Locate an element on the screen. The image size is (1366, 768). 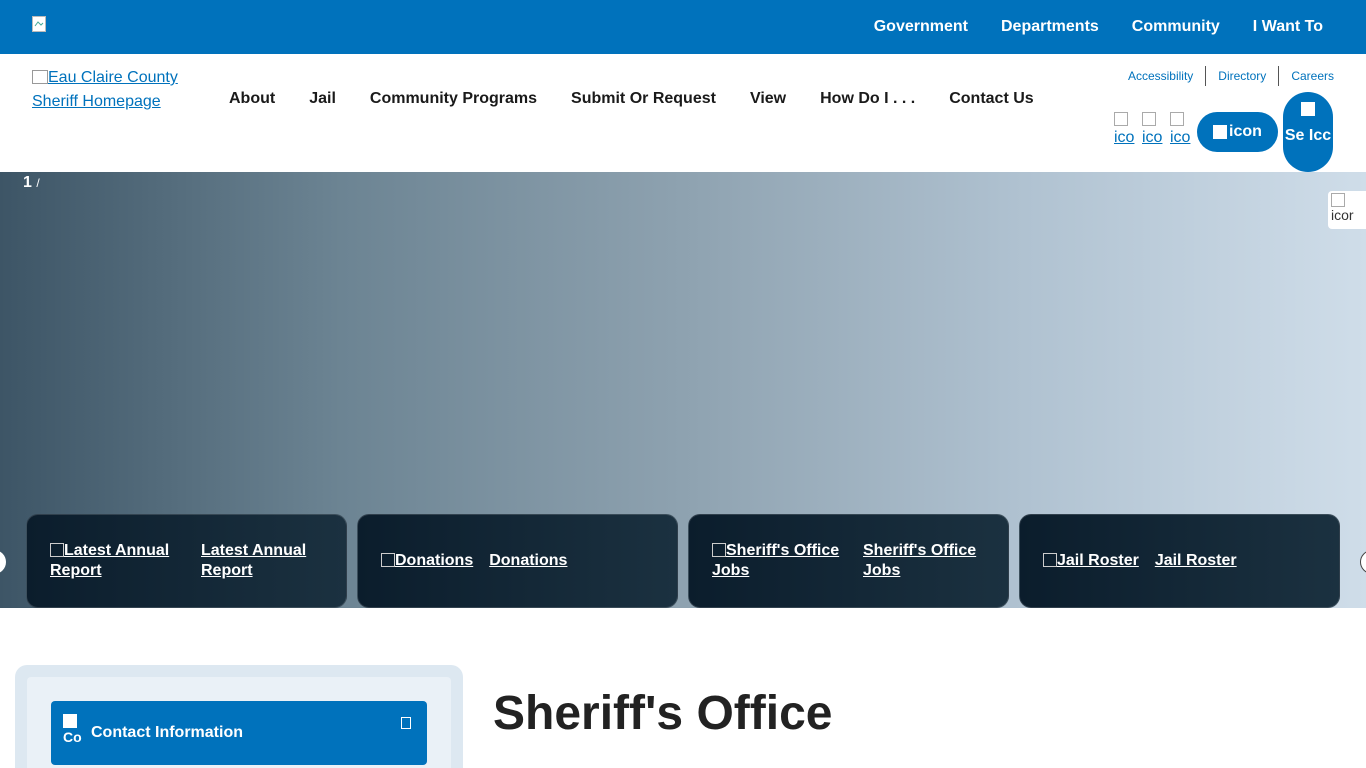
card-image-alt: Sheriff's Office Jobs is located at coordinates (779, 561).